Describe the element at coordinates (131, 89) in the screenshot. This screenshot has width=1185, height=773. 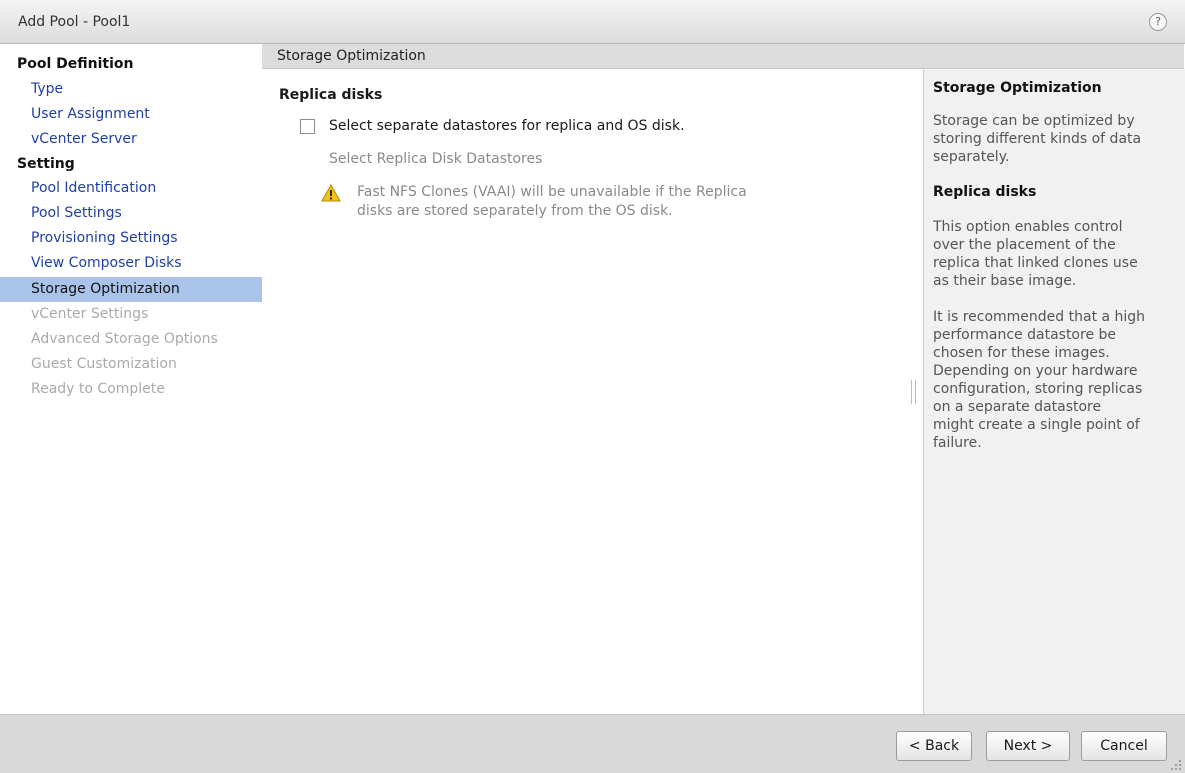
I see `nav-item-type: Type` at that location.